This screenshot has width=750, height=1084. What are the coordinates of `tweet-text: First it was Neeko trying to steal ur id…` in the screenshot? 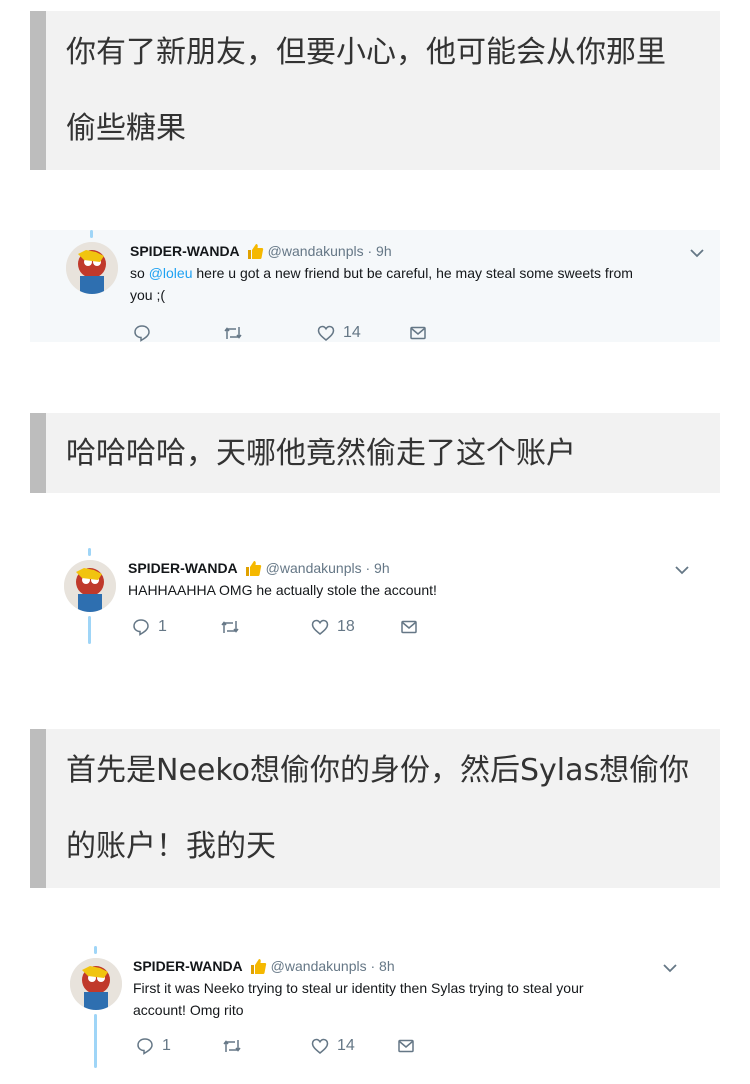 It's located at (403, 999).